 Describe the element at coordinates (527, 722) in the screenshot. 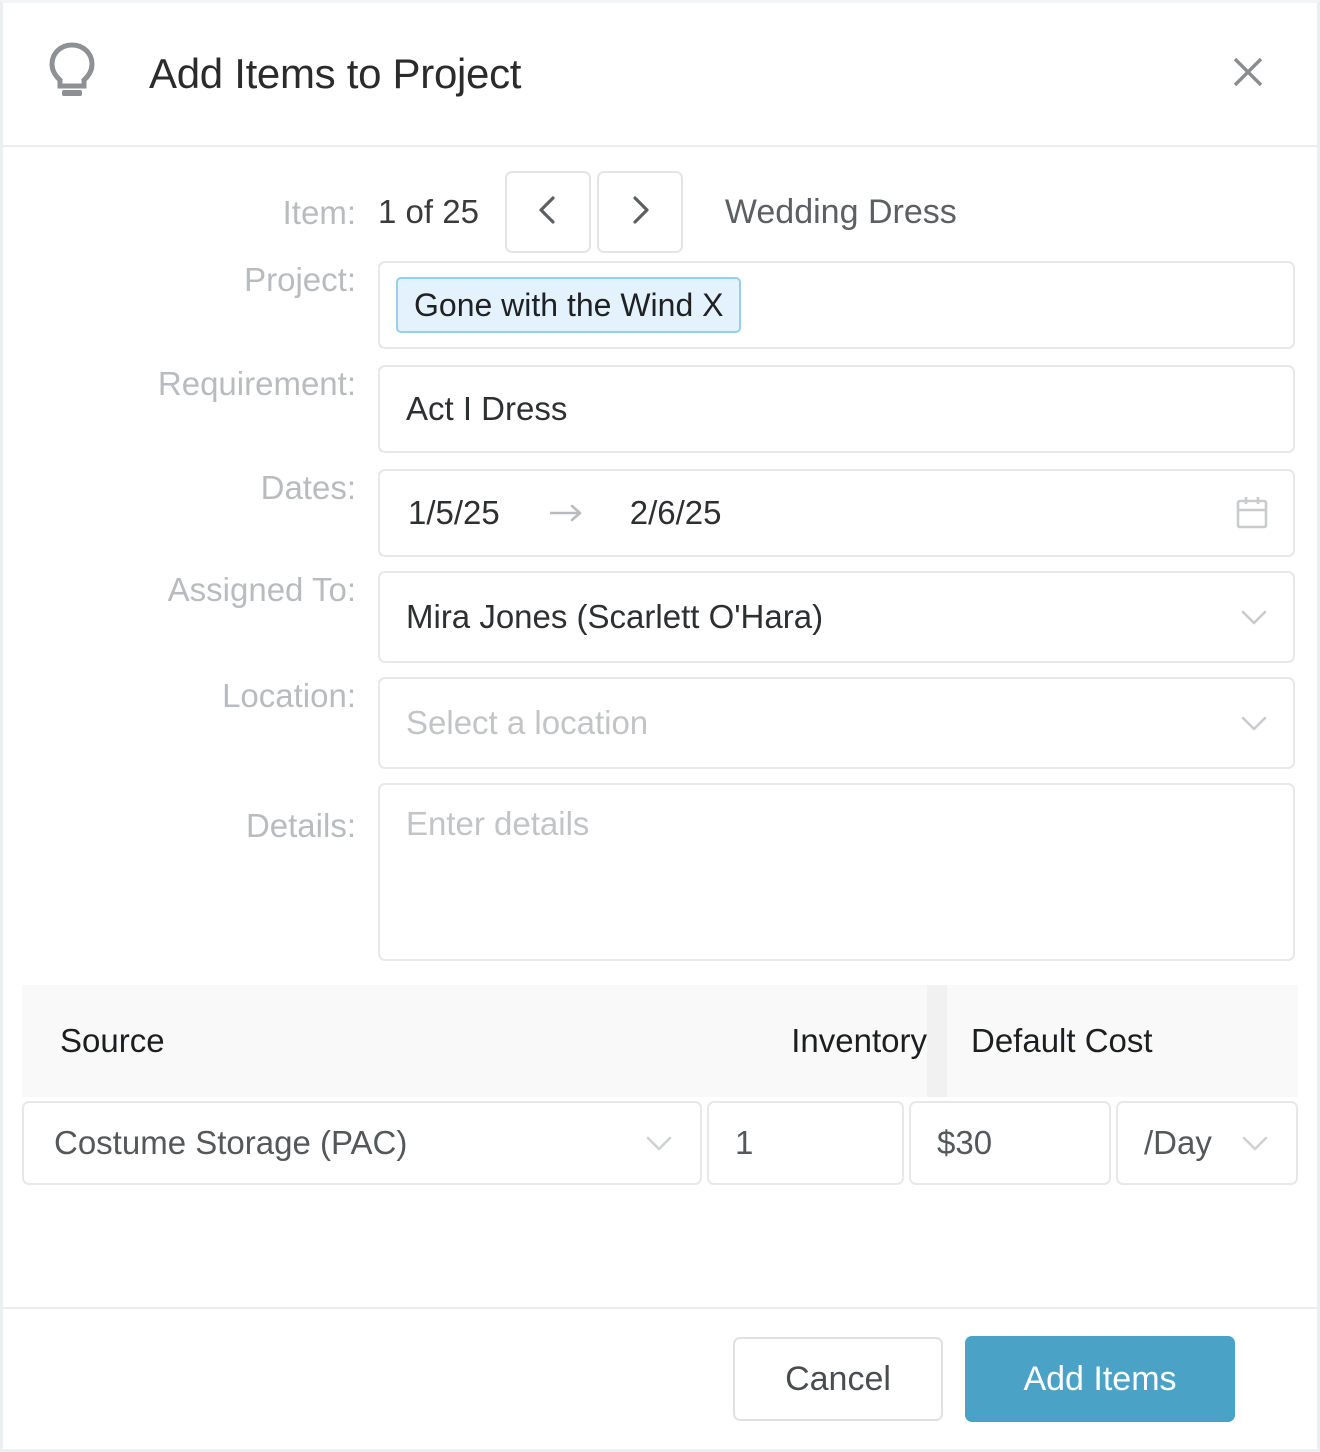

I see `location-placeholder: Select a location` at that location.